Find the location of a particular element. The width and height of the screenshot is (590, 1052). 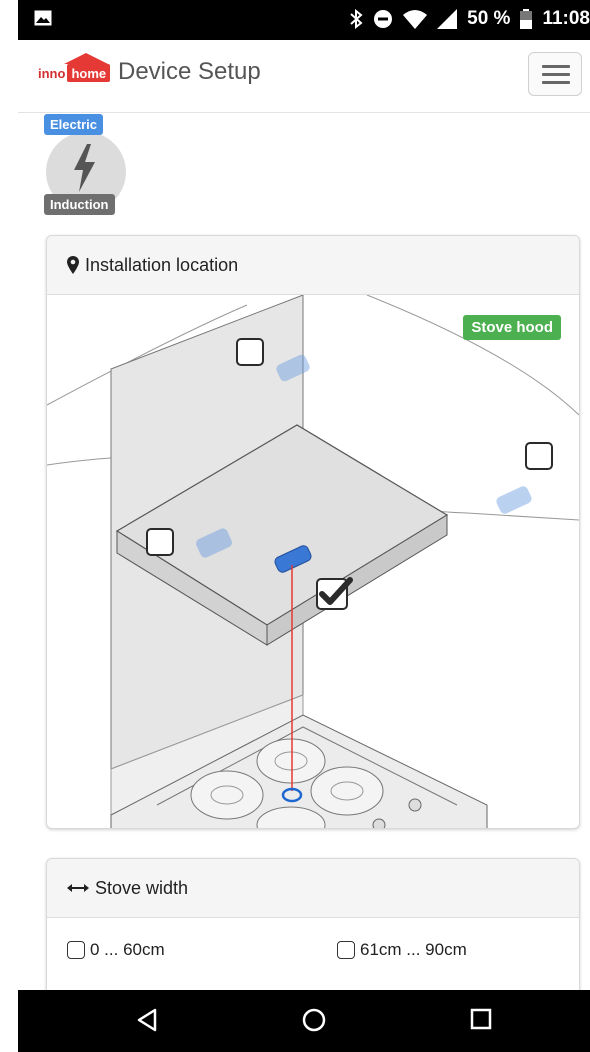

checkbox-right-wall is located at coordinates (539, 456).